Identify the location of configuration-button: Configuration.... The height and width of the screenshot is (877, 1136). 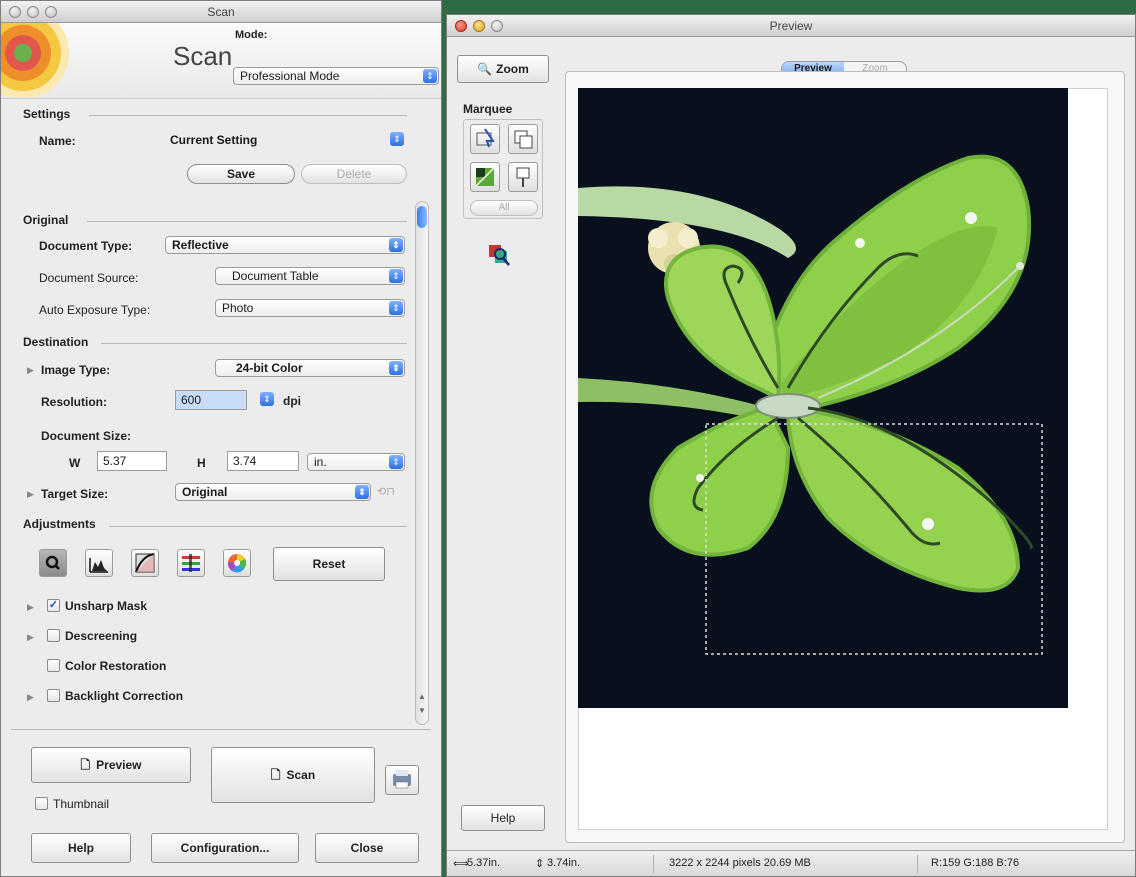
(225, 848).